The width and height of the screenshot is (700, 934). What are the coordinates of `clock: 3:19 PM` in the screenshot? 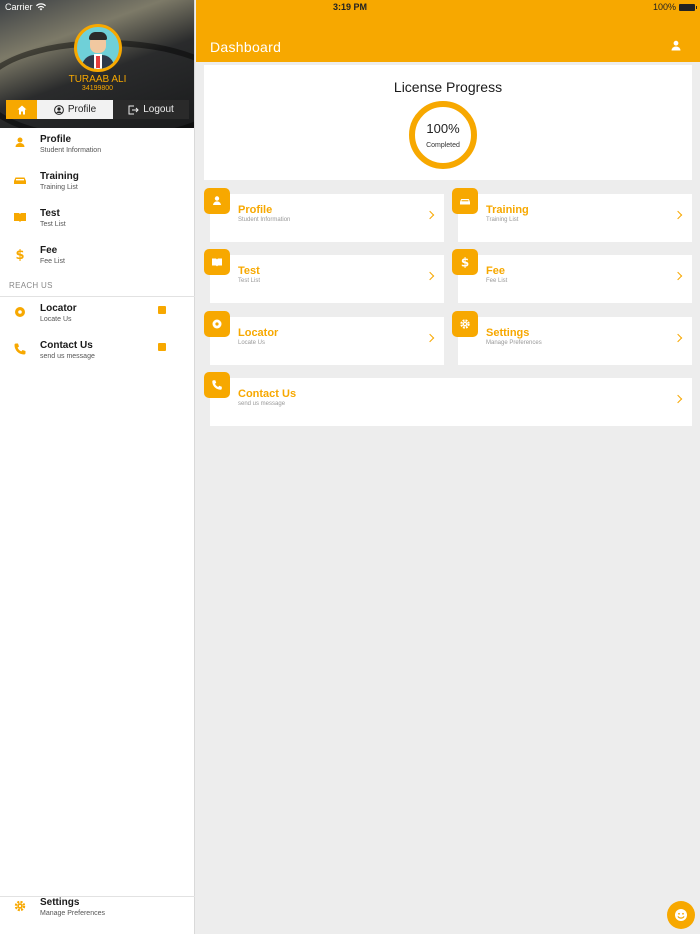 It's located at (349, 7).